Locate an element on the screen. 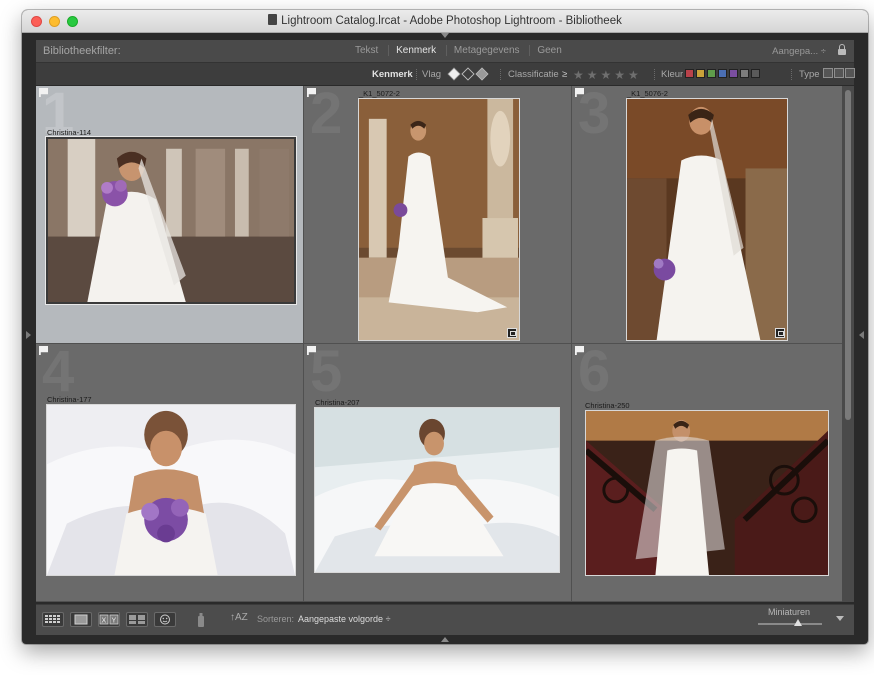 This screenshot has width=874, height=675. cell-index-number: 2 is located at coordinates (326, 116).